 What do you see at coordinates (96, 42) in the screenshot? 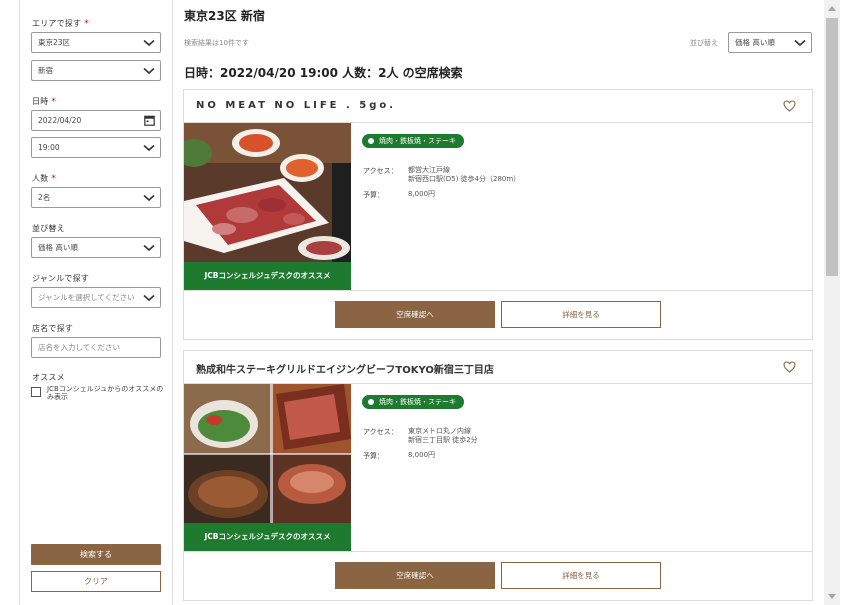
I see `area-select: 東京23区` at bounding box center [96, 42].